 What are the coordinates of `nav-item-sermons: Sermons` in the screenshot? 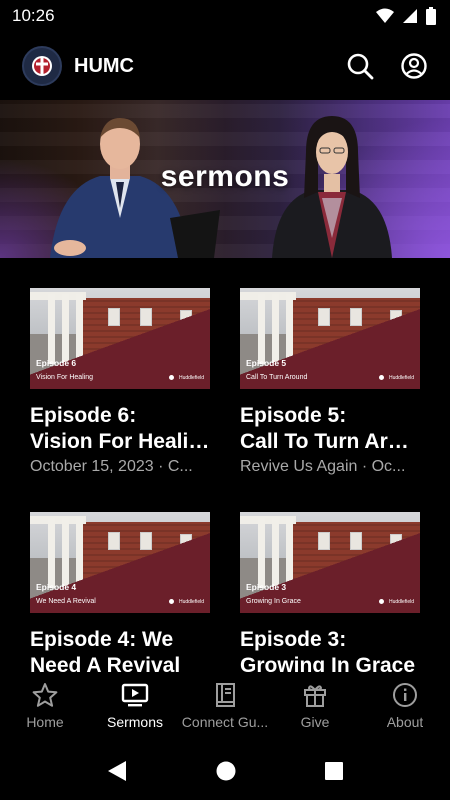 It's located at (135, 707).